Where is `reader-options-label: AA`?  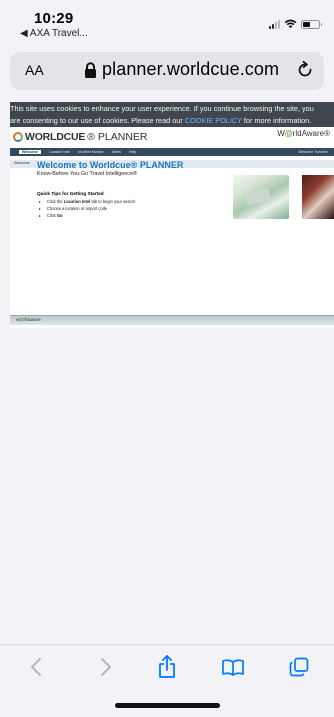
reader-options-label: AA is located at coordinates (34, 70).